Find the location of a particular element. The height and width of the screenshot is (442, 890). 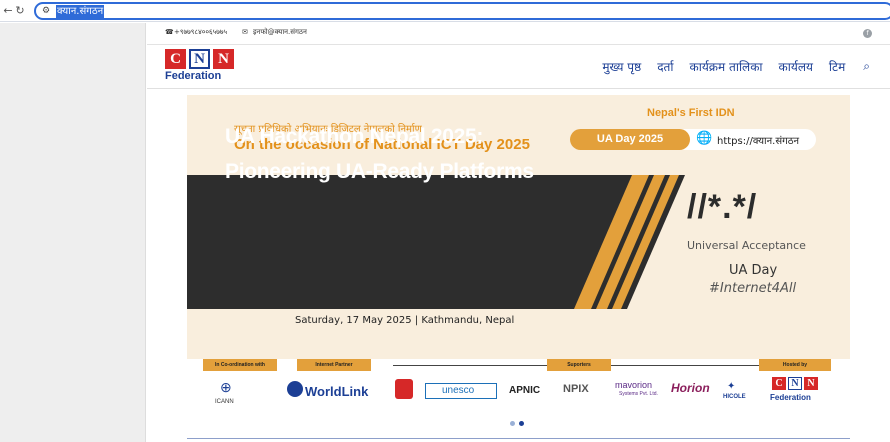

npix-logo: NPIX is located at coordinates (576, 389).